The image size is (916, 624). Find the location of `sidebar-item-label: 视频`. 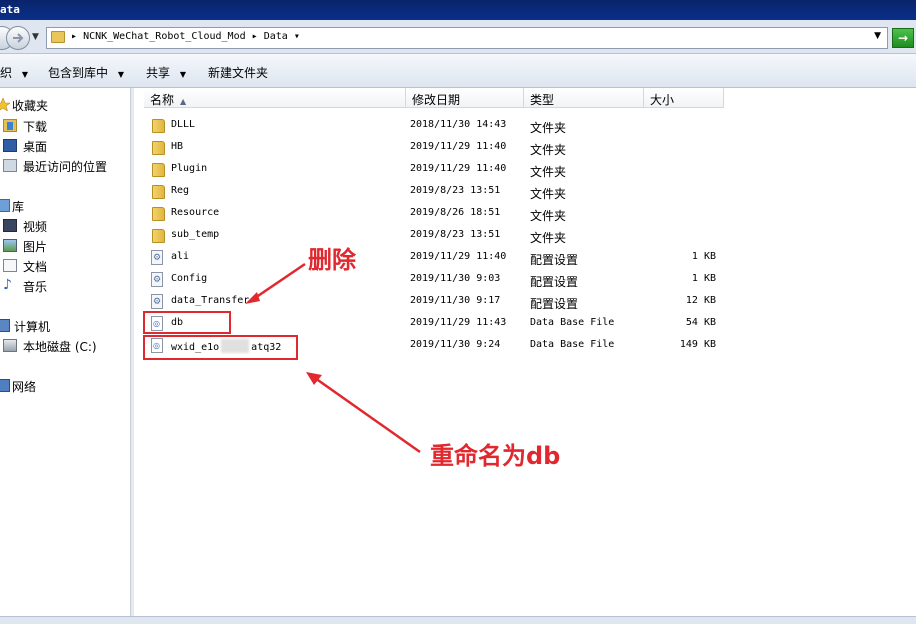

sidebar-item-label: 视频 is located at coordinates (35, 227).